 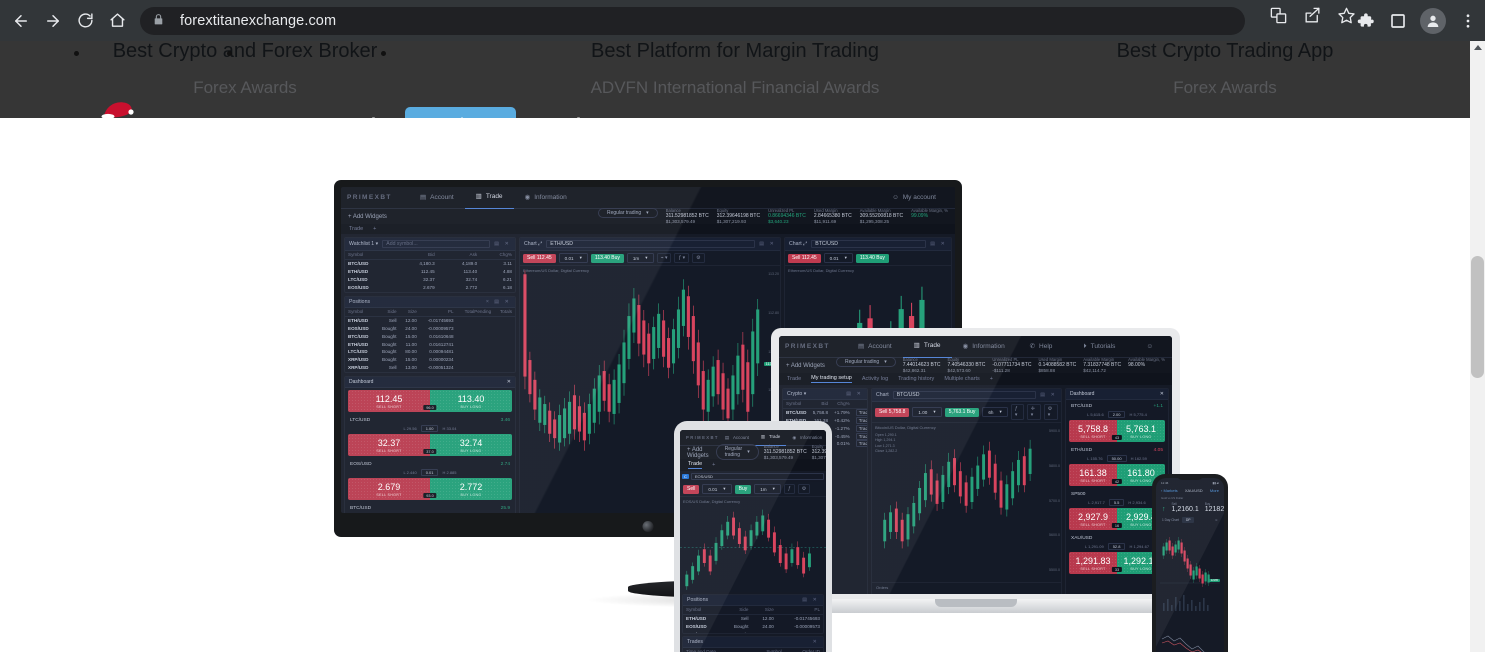 I want to click on tile-qty-input: 0.01, so click(x=429, y=472).